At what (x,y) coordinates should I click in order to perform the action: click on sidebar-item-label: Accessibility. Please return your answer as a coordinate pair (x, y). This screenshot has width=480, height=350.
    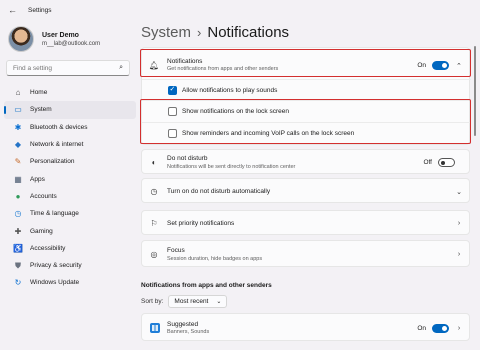
    Looking at the image, I should click on (48, 248).